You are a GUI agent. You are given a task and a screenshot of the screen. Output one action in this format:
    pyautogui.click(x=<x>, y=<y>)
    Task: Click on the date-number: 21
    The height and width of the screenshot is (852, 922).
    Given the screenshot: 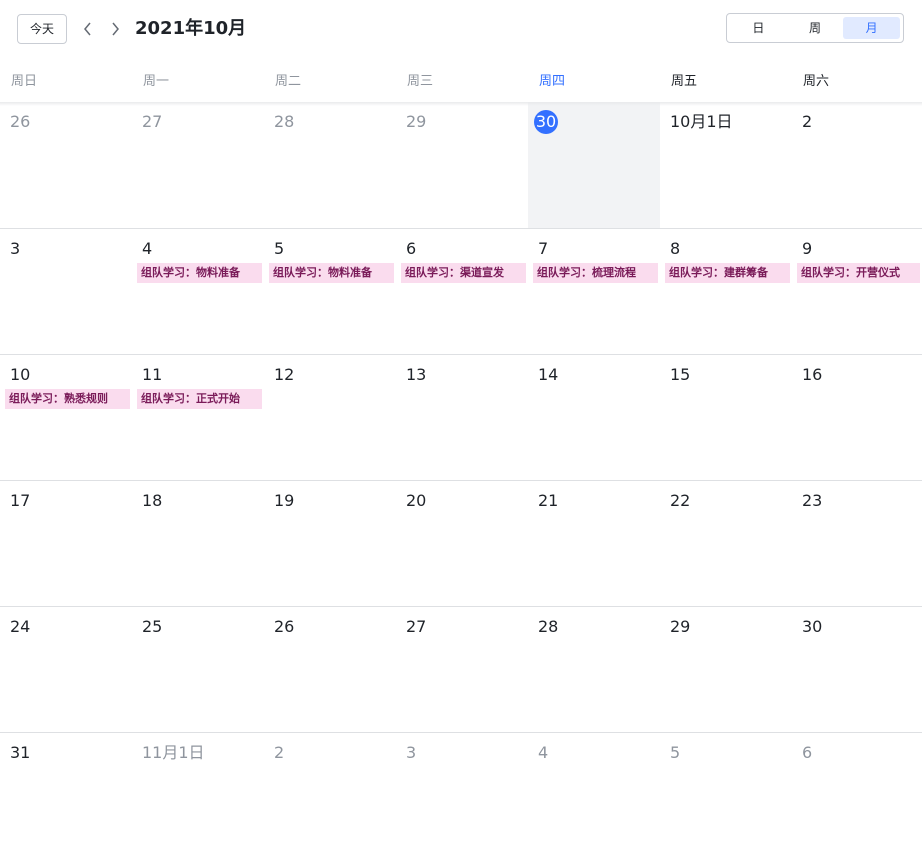 What is the action you would take?
    pyautogui.click(x=548, y=500)
    